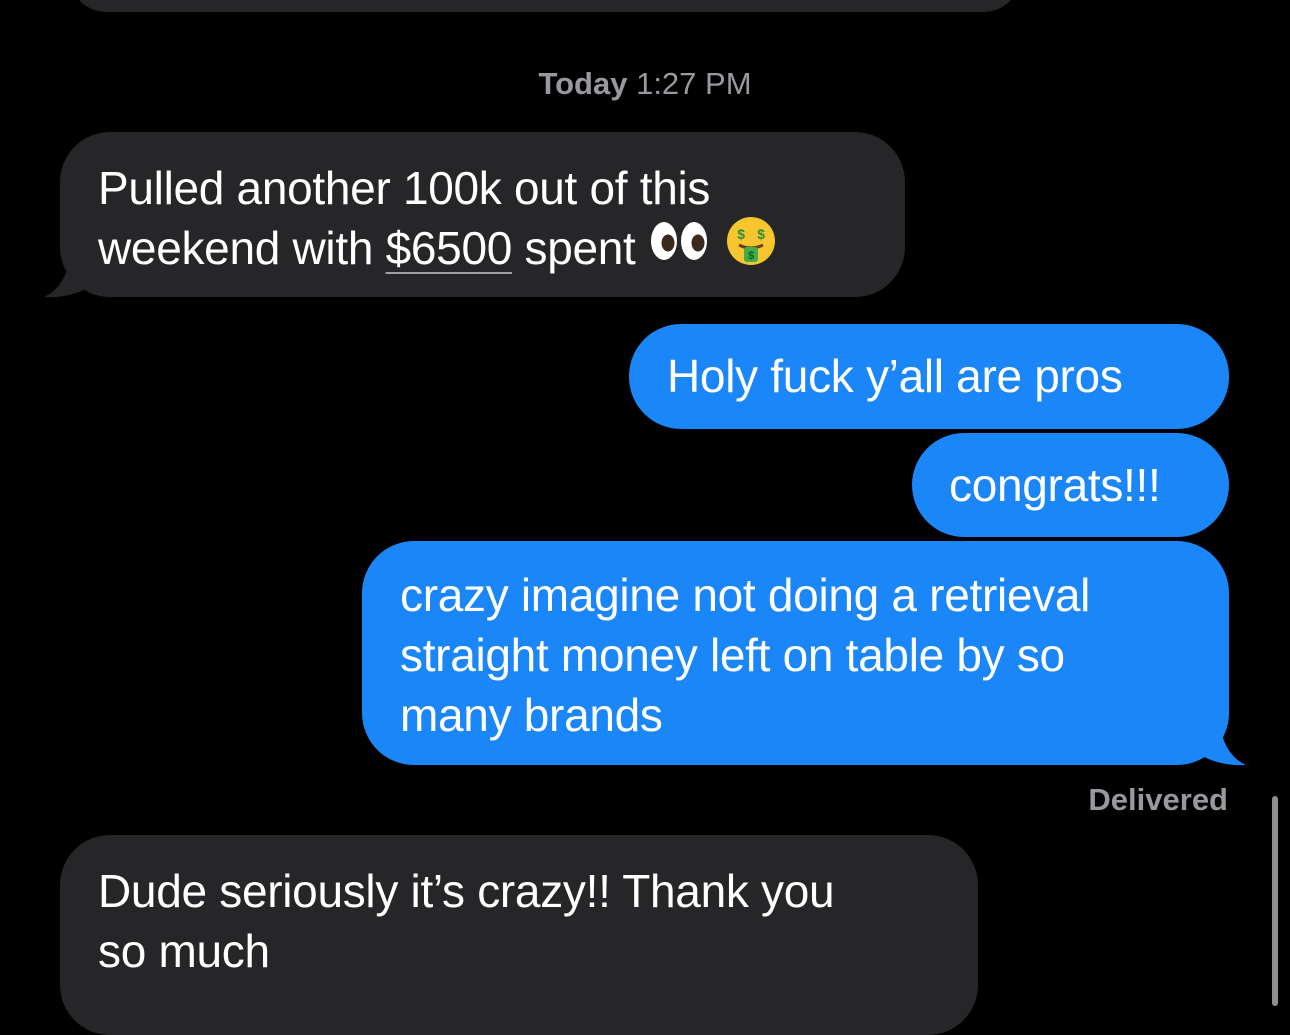 The height and width of the screenshot is (1035, 1290). Describe the element at coordinates (1055, 485) in the screenshot. I see `message-text: congrats!!!` at that location.